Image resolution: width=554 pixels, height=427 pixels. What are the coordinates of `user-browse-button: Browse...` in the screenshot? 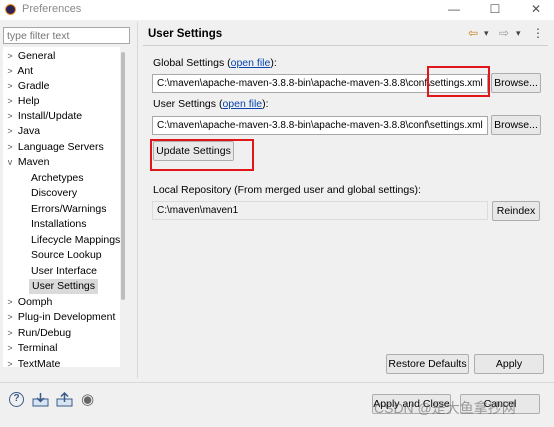 It's located at (516, 125).